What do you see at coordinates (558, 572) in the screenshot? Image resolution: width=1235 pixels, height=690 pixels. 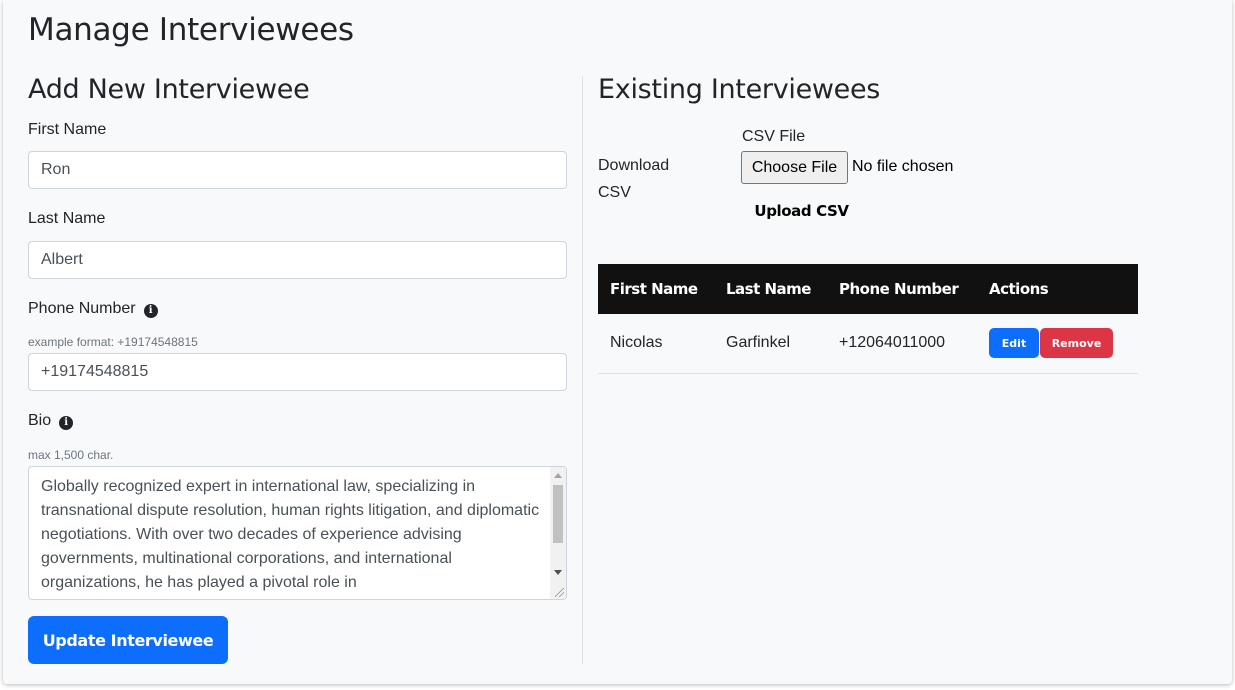 I see `scroll-down-arrow-icon` at bounding box center [558, 572].